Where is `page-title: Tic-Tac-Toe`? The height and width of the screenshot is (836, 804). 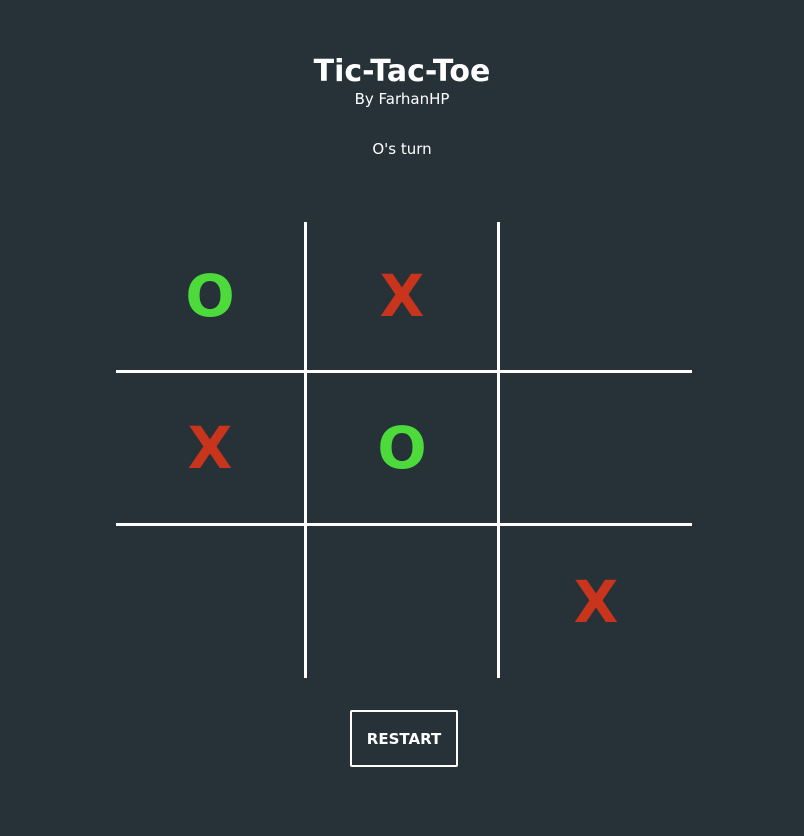 page-title: Tic-Tac-Toe is located at coordinates (402, 71).